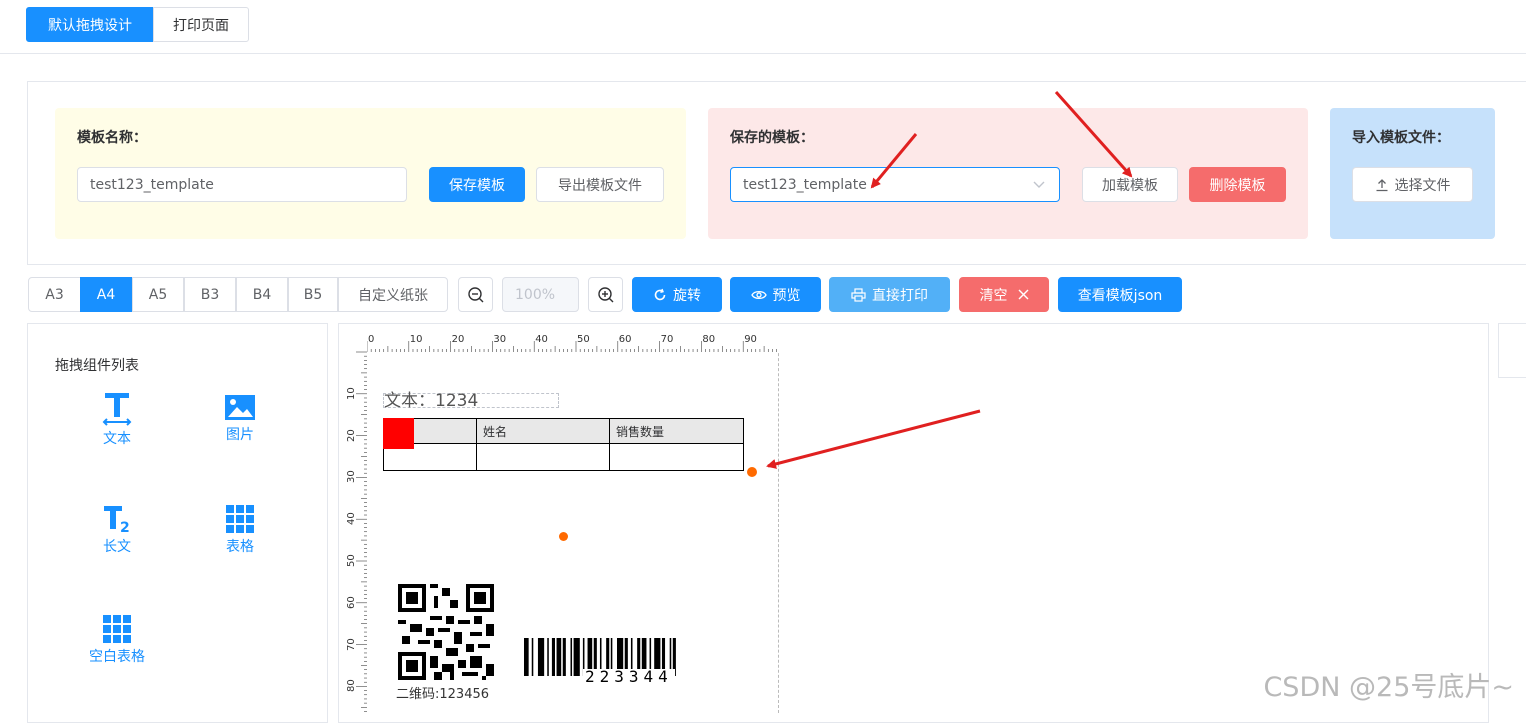  I want to click on watermark: CSDN @25号底片~, so click(1388, 687).